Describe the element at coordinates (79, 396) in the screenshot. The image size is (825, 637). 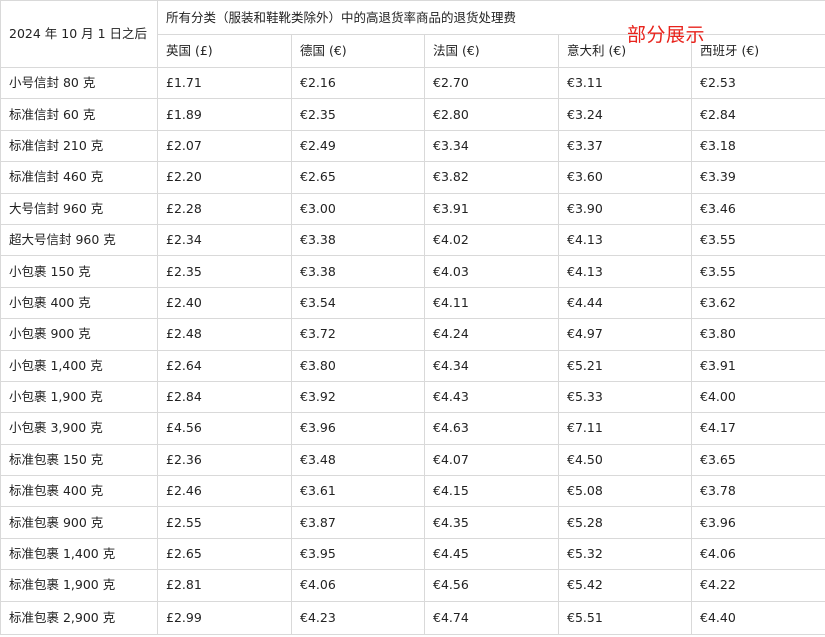
I see `row-size-label: 小包裹 1,900 克` at that location.